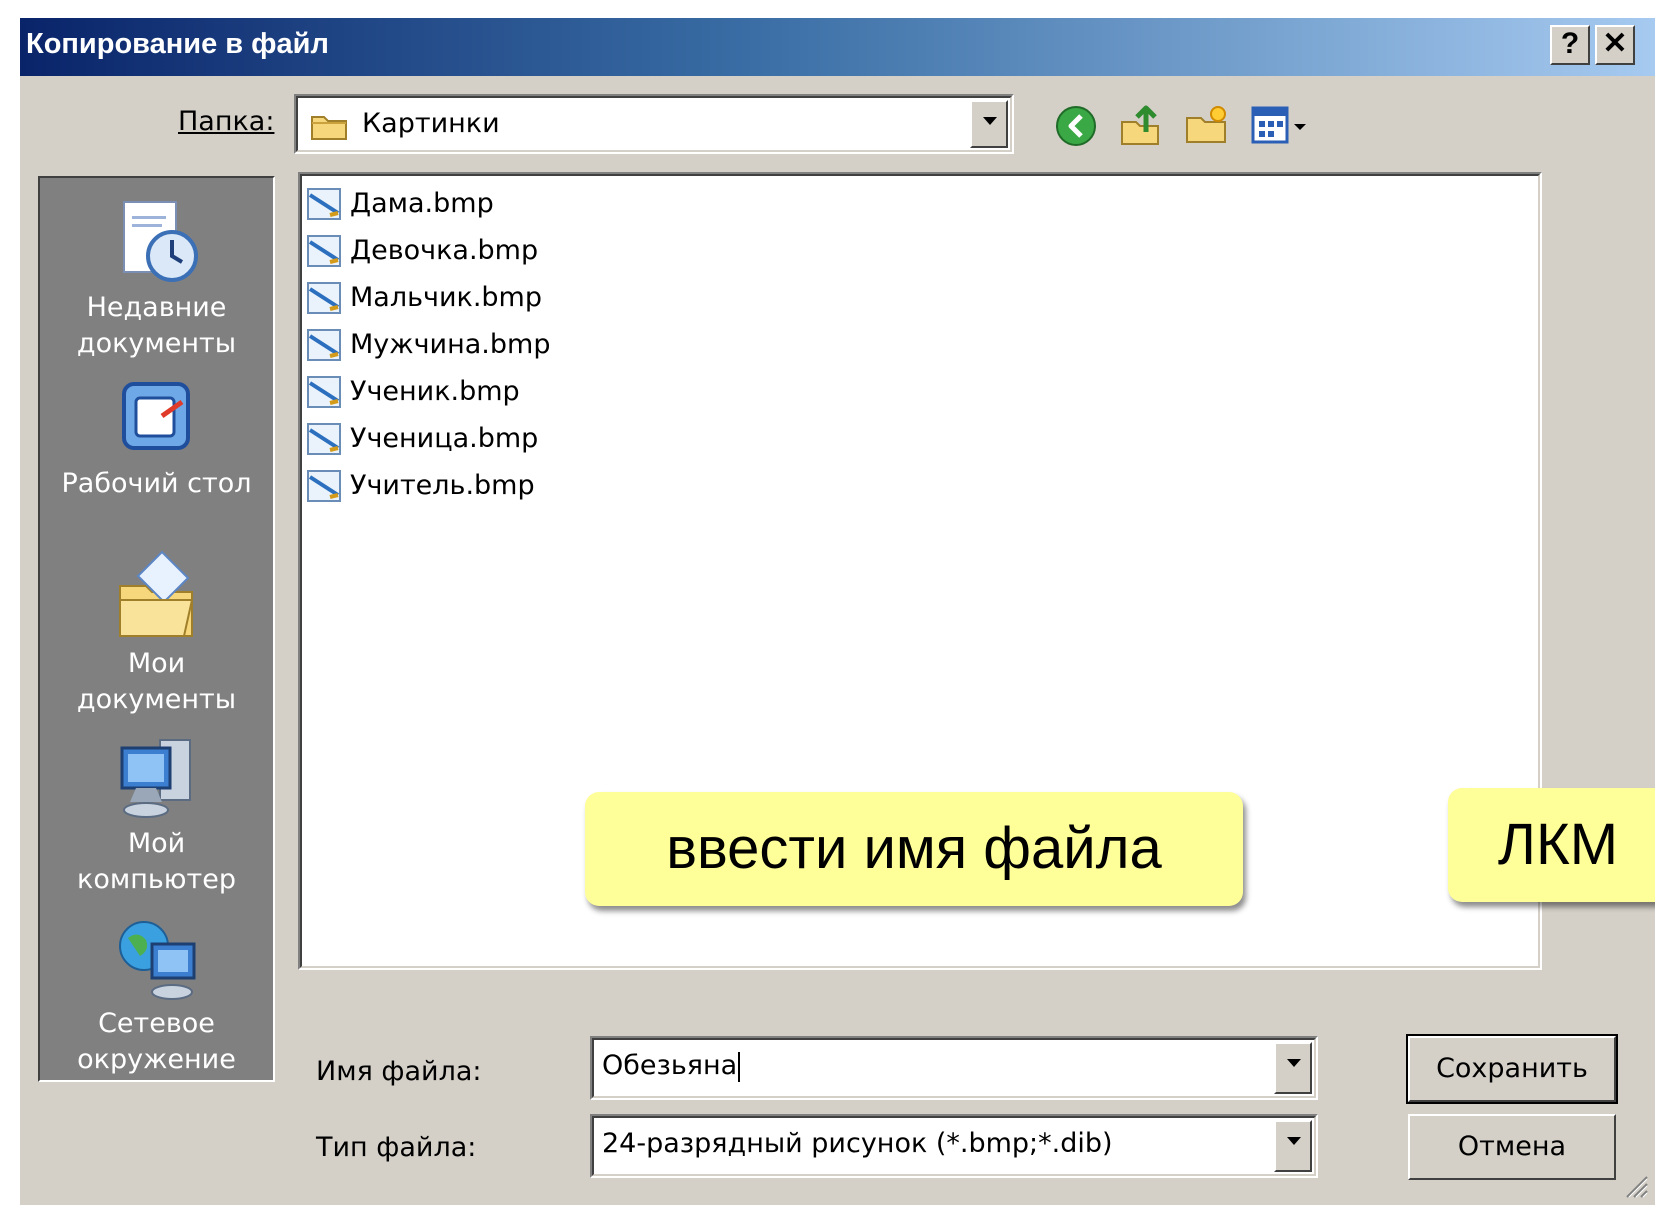 This screenshot has height=1205, width=1655. What do you see at coordinates (329, 128) in the screenshot?
I see `folder-icon` at bounding box center [329, 128].